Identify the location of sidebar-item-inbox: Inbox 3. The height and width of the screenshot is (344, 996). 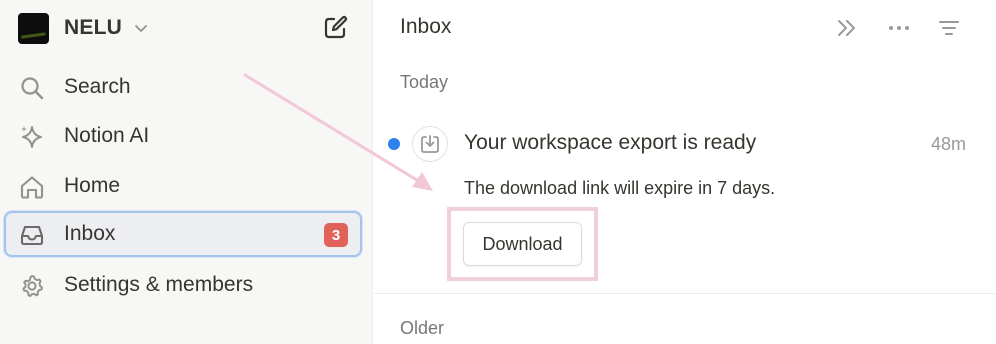
(183, 234).